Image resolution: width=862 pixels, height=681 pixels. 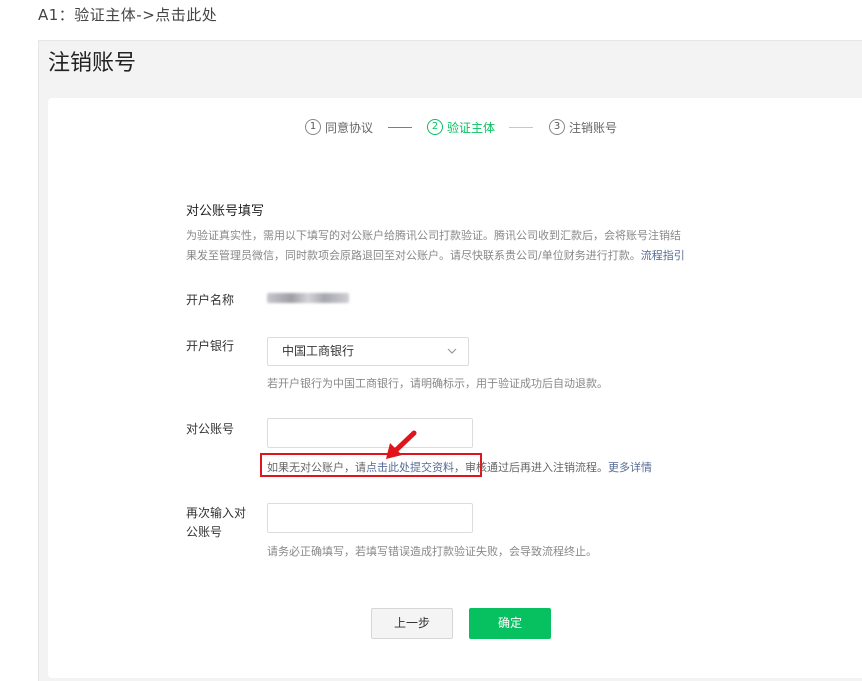 I want to click on bank-label: 开户银行, so click(x=210, y=346).